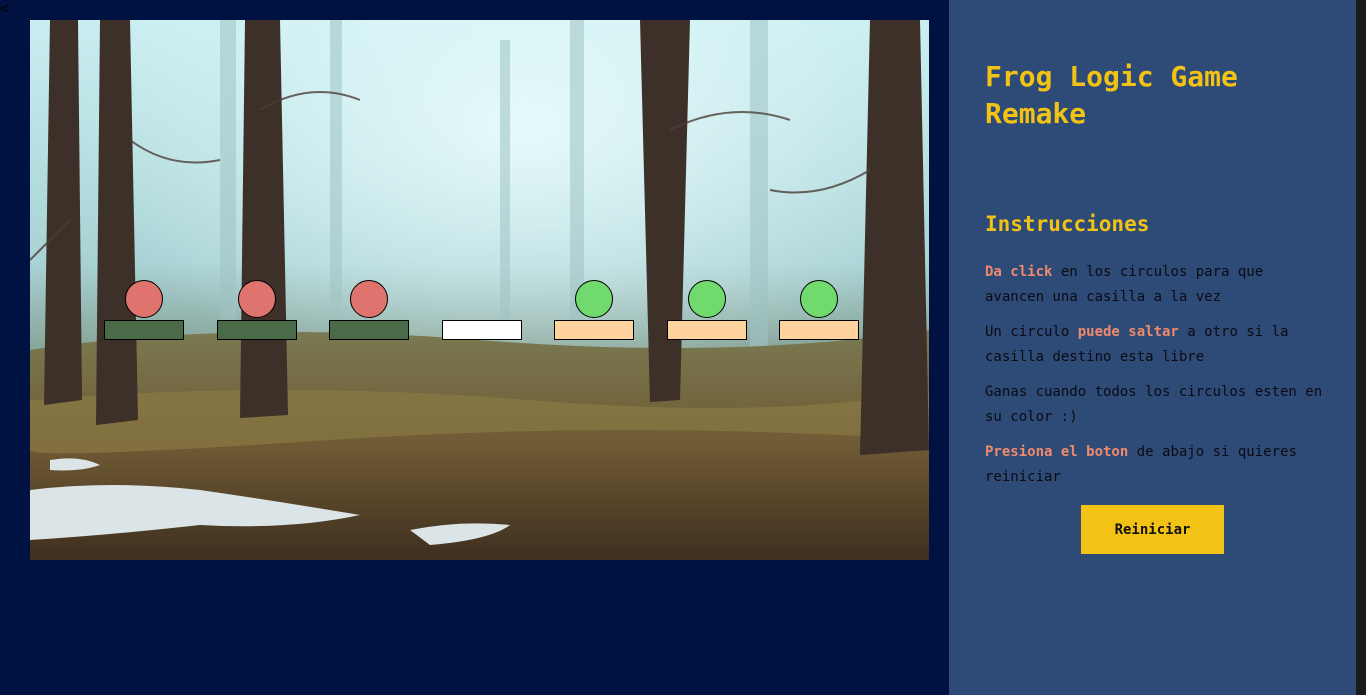  What do you see at coordinates (1111, 95) in the screenshot?
I see `page-title: Frog Logic Game Remake` at bounding box center [1111, 95].